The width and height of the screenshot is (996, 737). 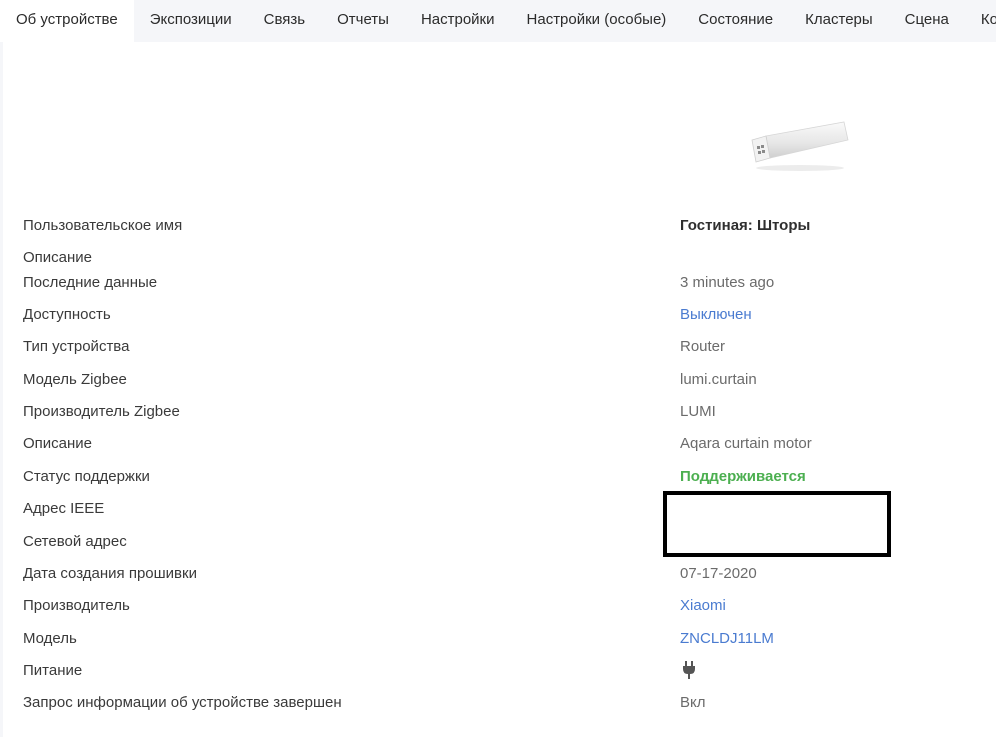 I want to click on availability-link: Выключен, so click(x=716, y=314).